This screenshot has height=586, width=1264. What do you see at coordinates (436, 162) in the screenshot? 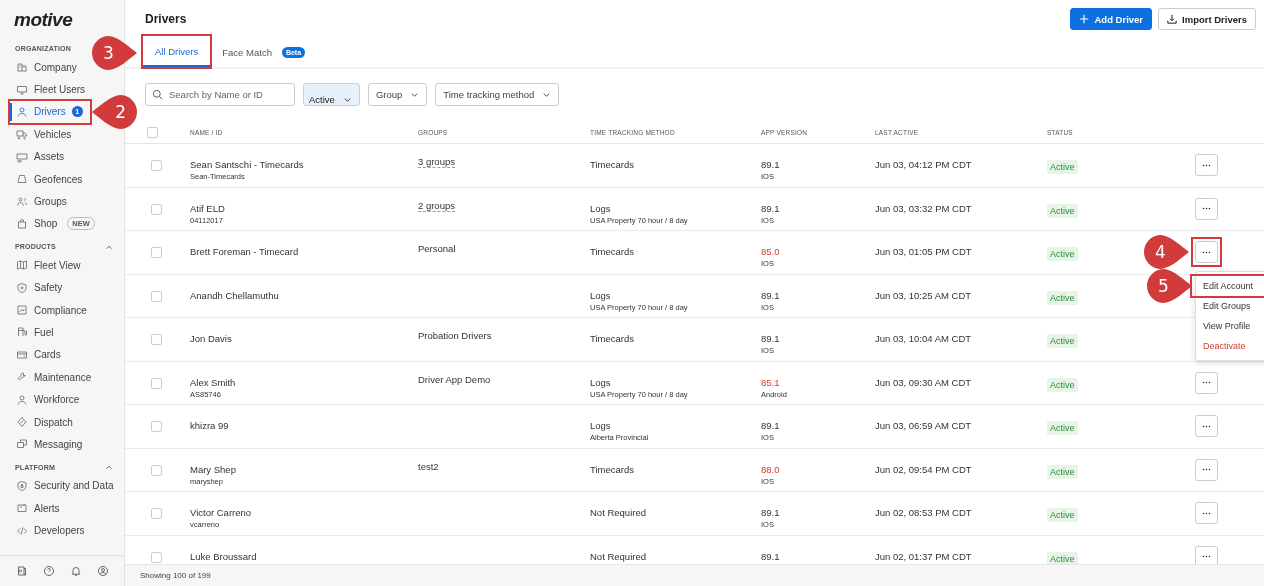
I see `groups-text: 3 groups` at bounding box center [436, 162].